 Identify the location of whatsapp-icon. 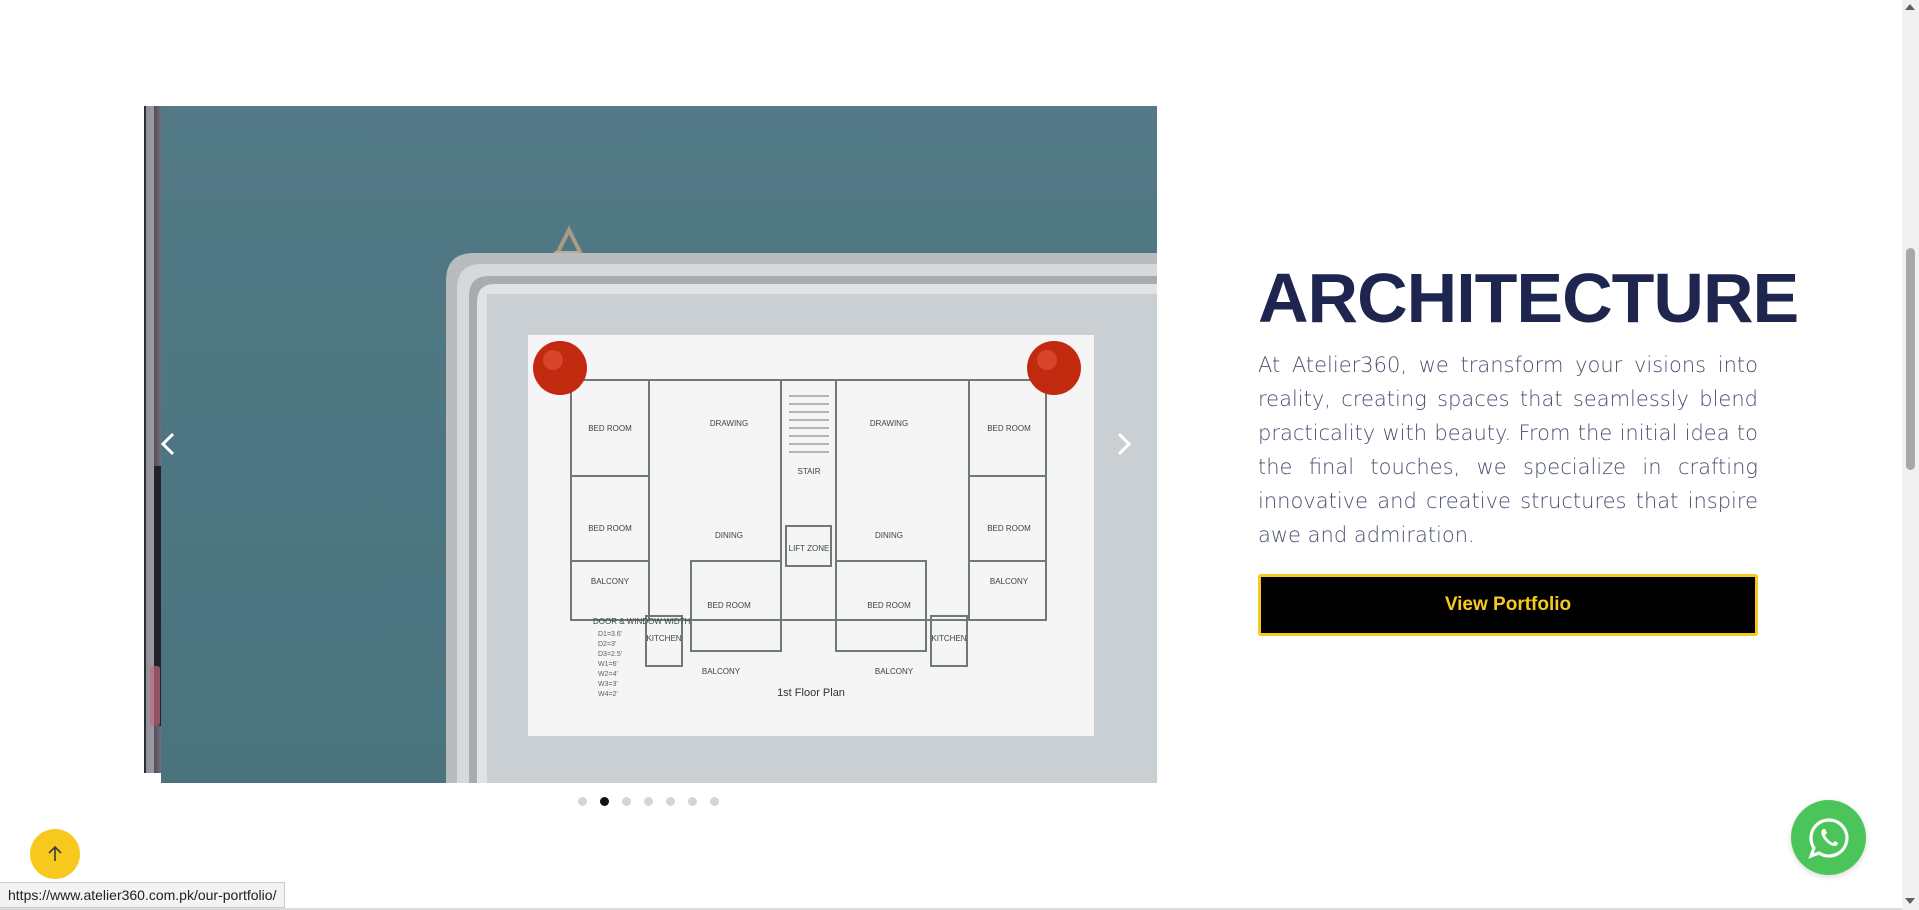
(1828, 838).